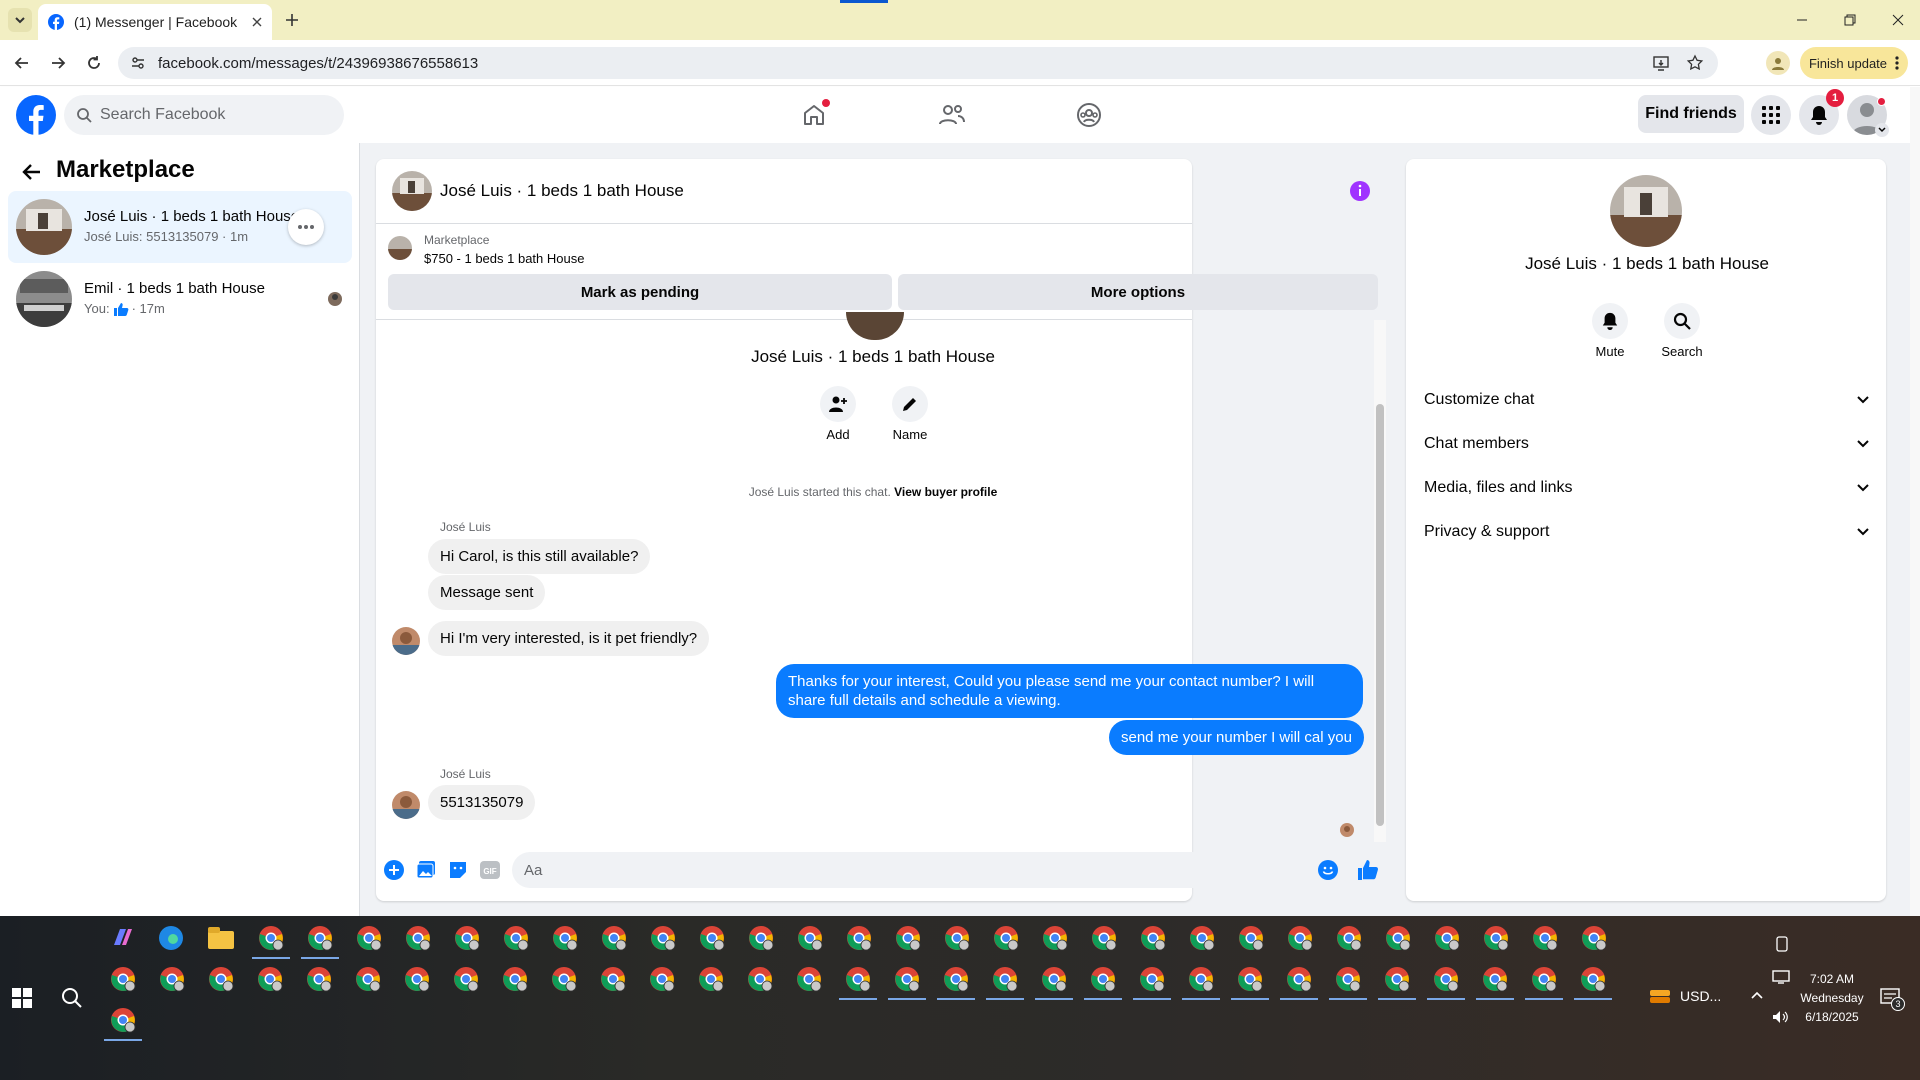 The height and width of the screenshot is (1080, 1920). Describe the element at coordinates (838, 404) in the screenshot. I see `add-people-button` at that location.